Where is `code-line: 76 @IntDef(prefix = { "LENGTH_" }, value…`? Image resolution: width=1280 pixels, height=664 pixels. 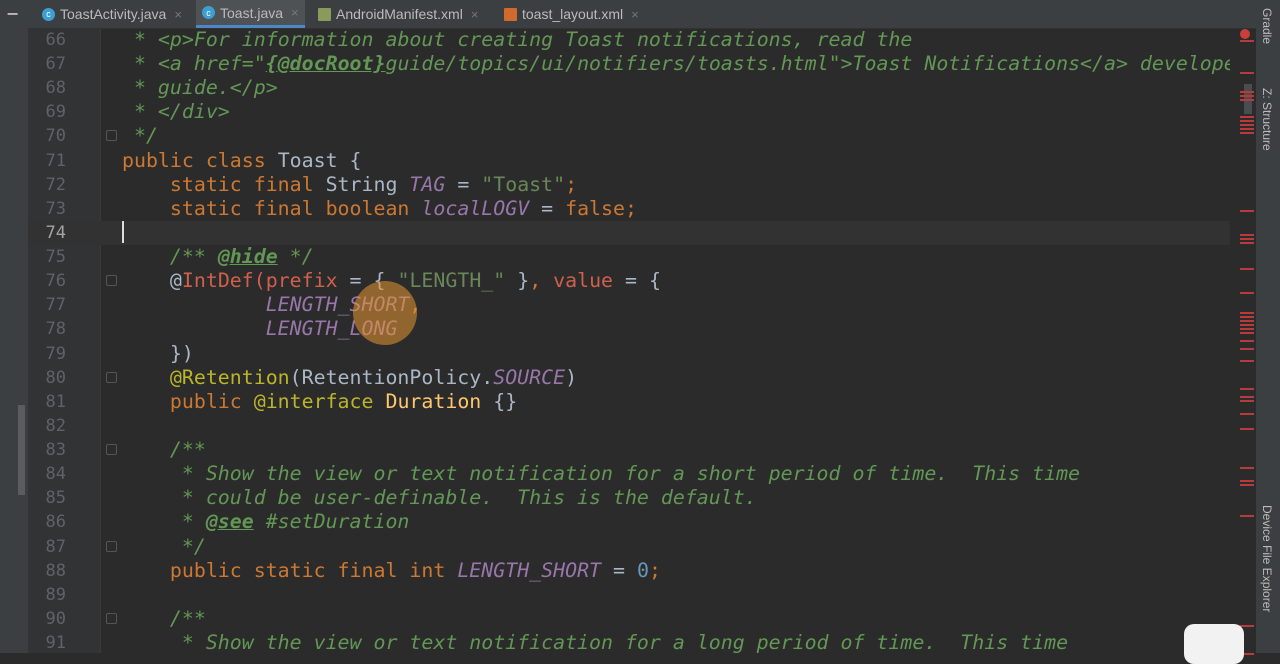 code-line: 76 @IntDef(prefix = { "LENGTH_" }, value… is located at coordinates (629, 281).